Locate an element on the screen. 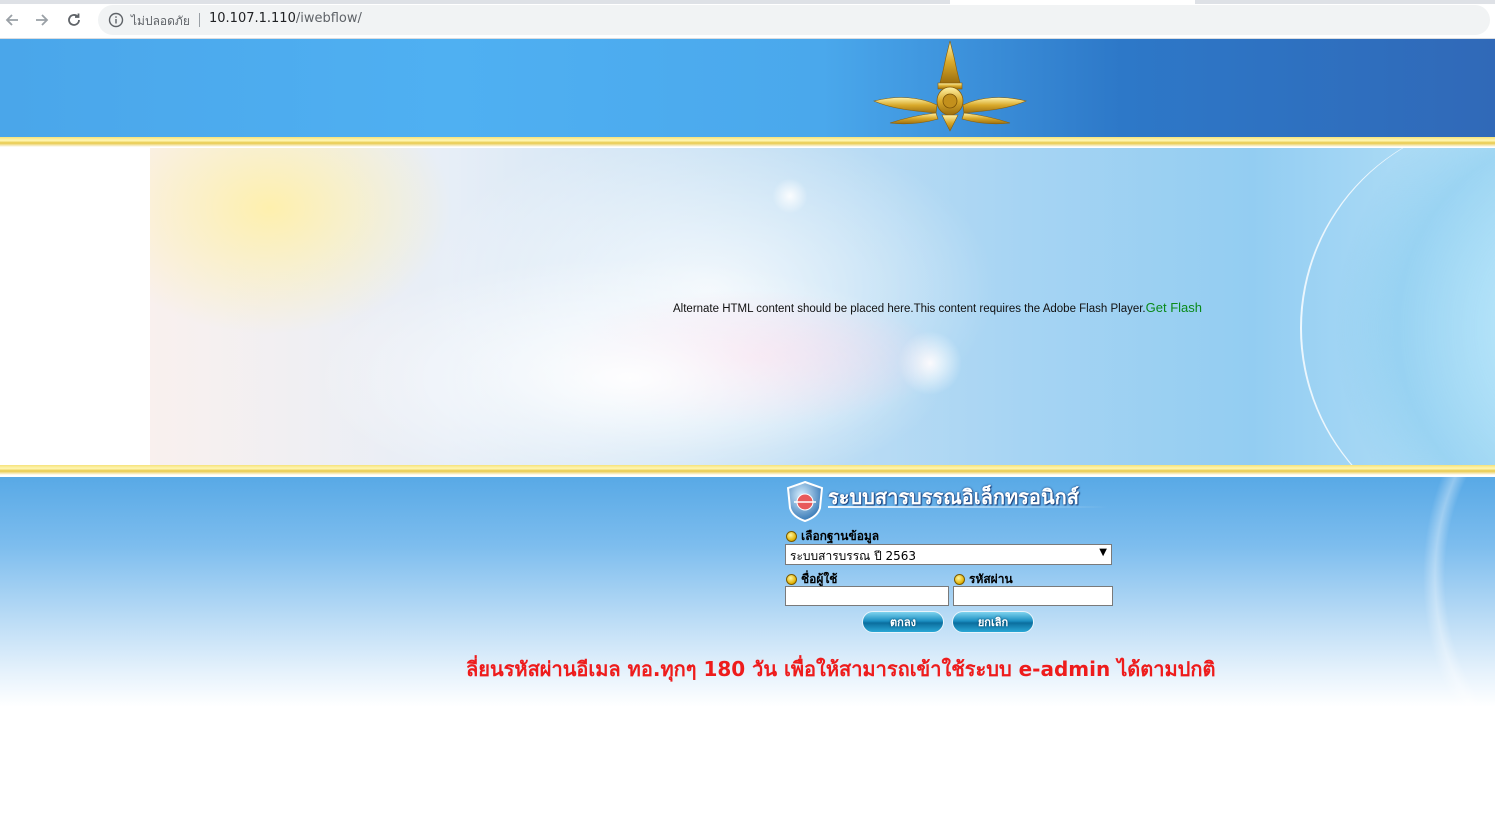 This screenshot has width=1495, height=837. url-text: 10.107.1.110/iwebflow/ is located at coordinates (285, 18).